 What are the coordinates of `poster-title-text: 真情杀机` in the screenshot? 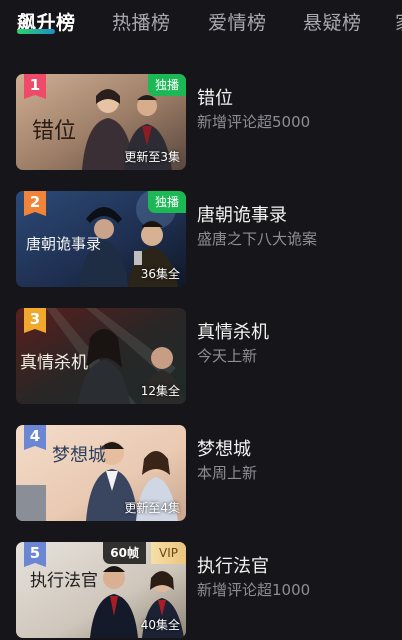 It's located at (54, 363).